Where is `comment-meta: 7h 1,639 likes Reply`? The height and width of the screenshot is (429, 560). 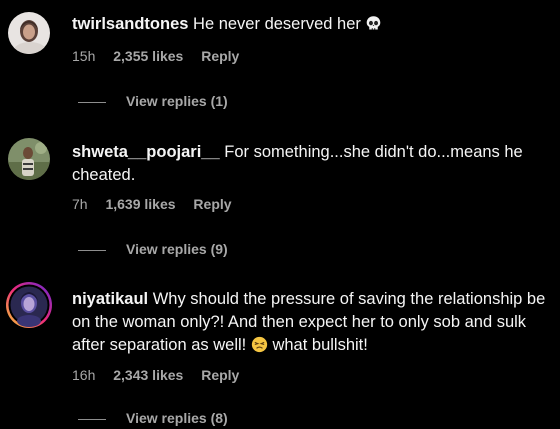
comment-meta: 7h 1,639 likes Reply is located at coordinates (159, 204).